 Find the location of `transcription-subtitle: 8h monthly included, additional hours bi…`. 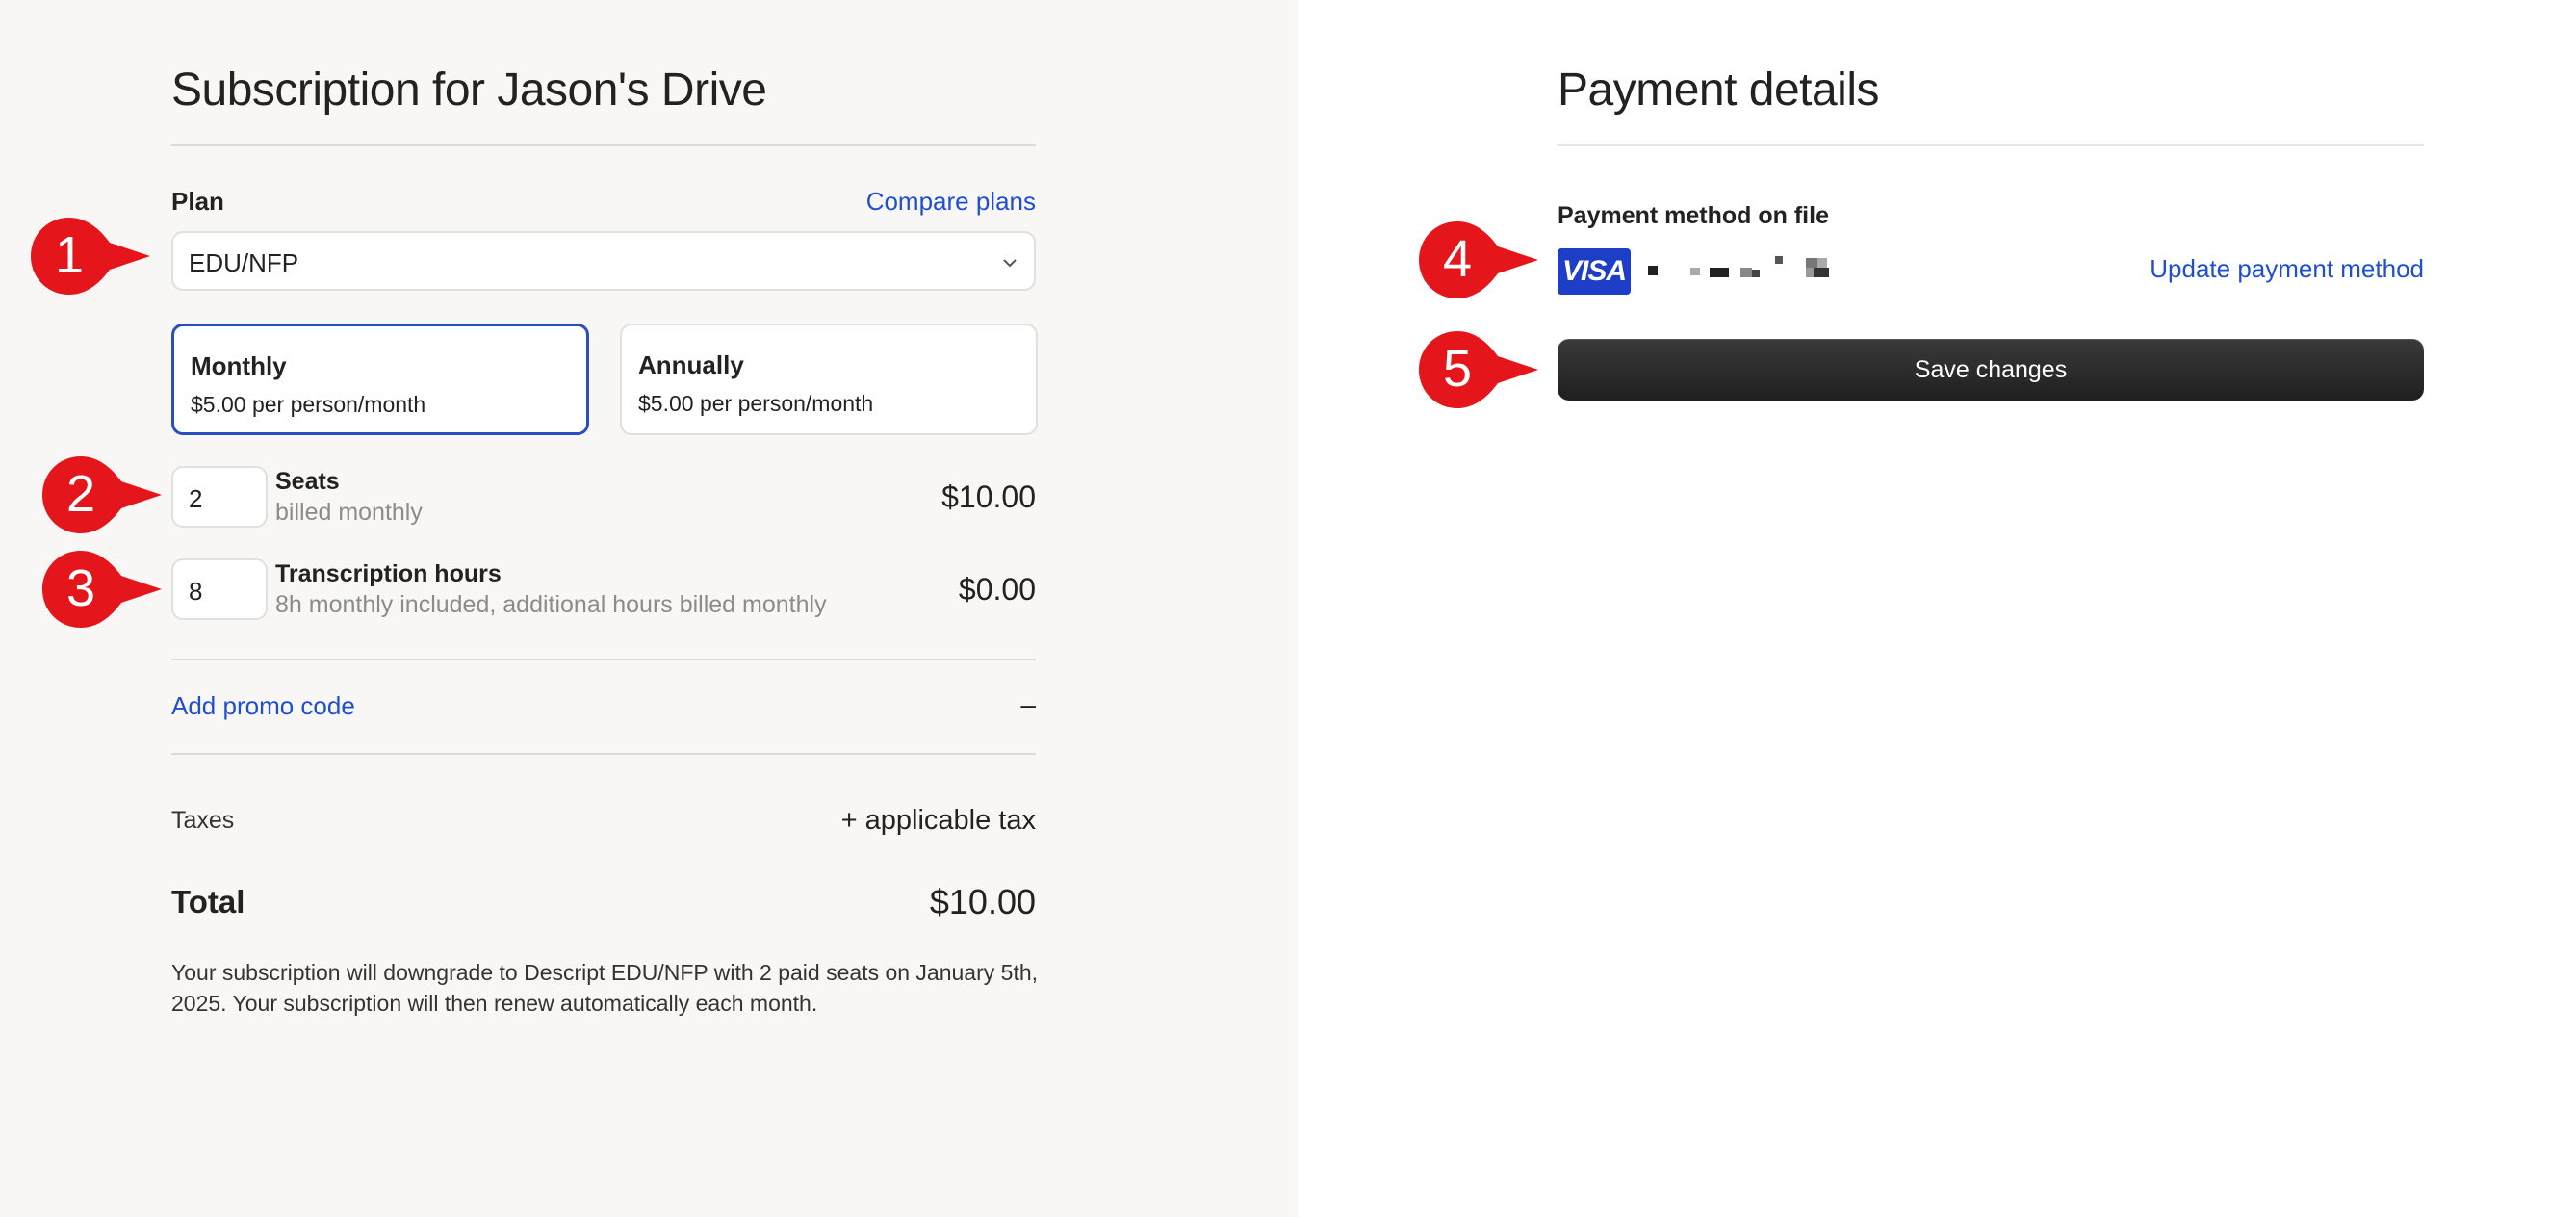

transcription-subtitle: 8h monthly included, additional hours bi… is located at coordinates (551, 605).